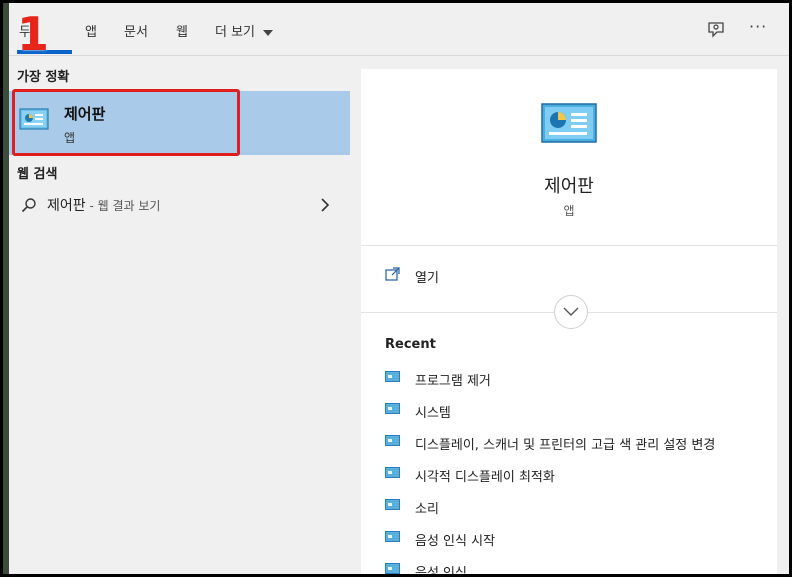 The height and width of the screenshot is (577, 792). I want to click on recent-item-label: 음성 인식, so click(441, 570).